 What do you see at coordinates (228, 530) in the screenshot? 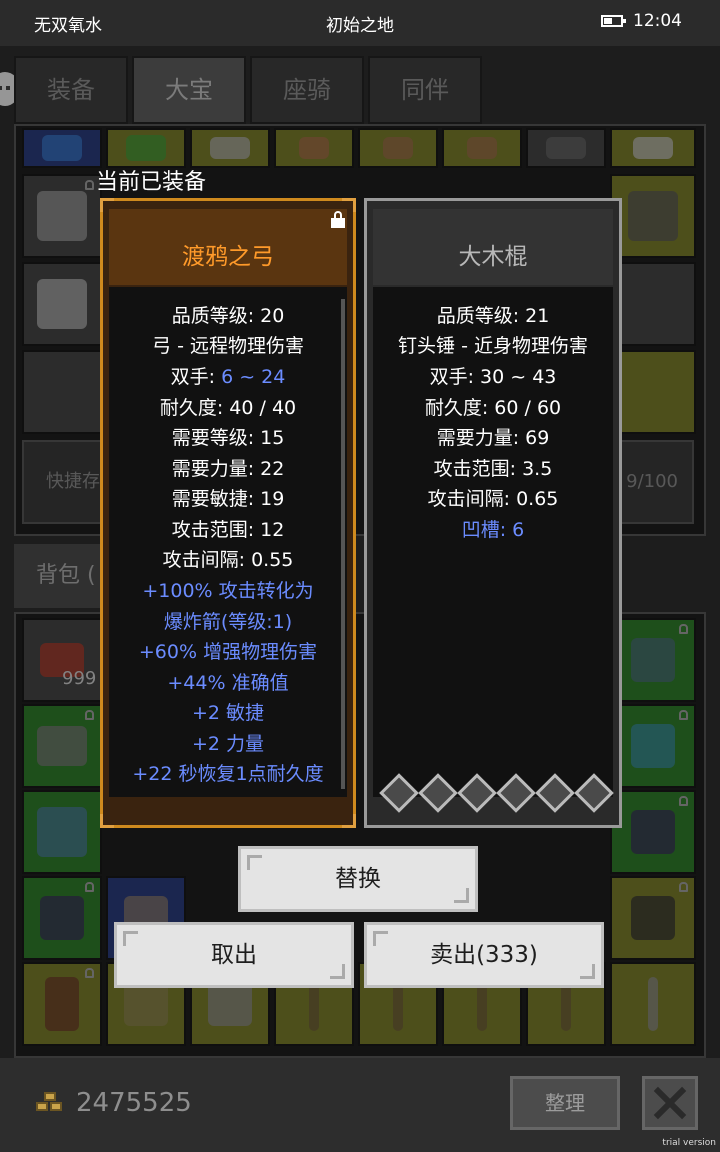
I see `stat-line: 攻击范围: 12` at bounding box center [228, 530].